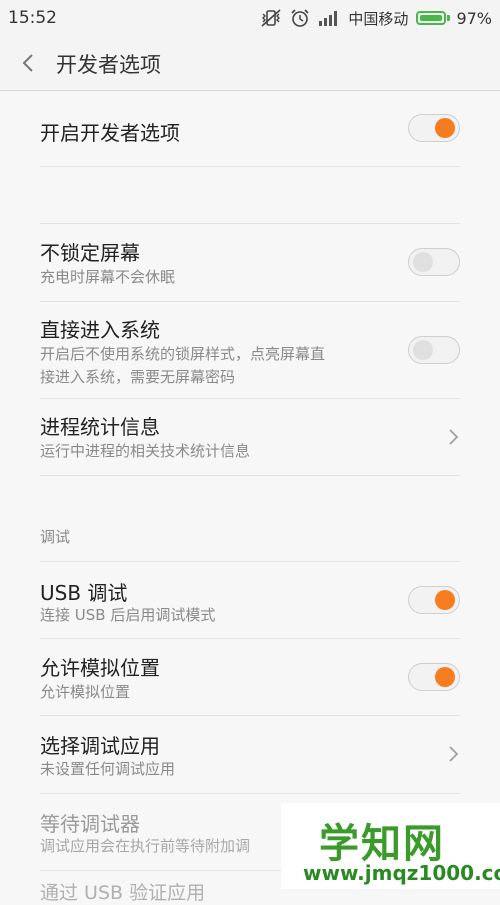  What do you see at coordinates (183, 354) in the screenshot?
I see `row-subtitle-line1: 开启后不使用系统的锁屏样式，点亮屏幕直` at bounding box center [183, 354].